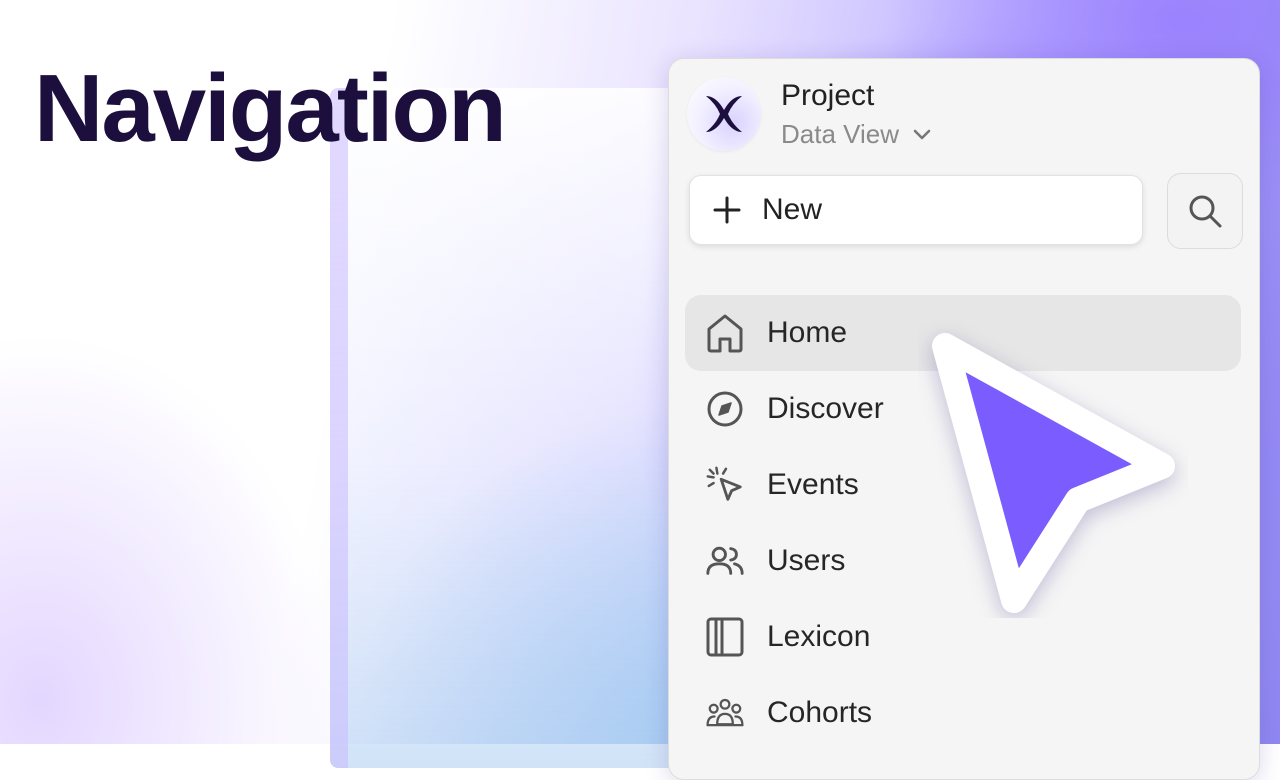 The image size is (1280, 780). I want to click on nav-item-cohorts: Cohorts, so click(963, 713).